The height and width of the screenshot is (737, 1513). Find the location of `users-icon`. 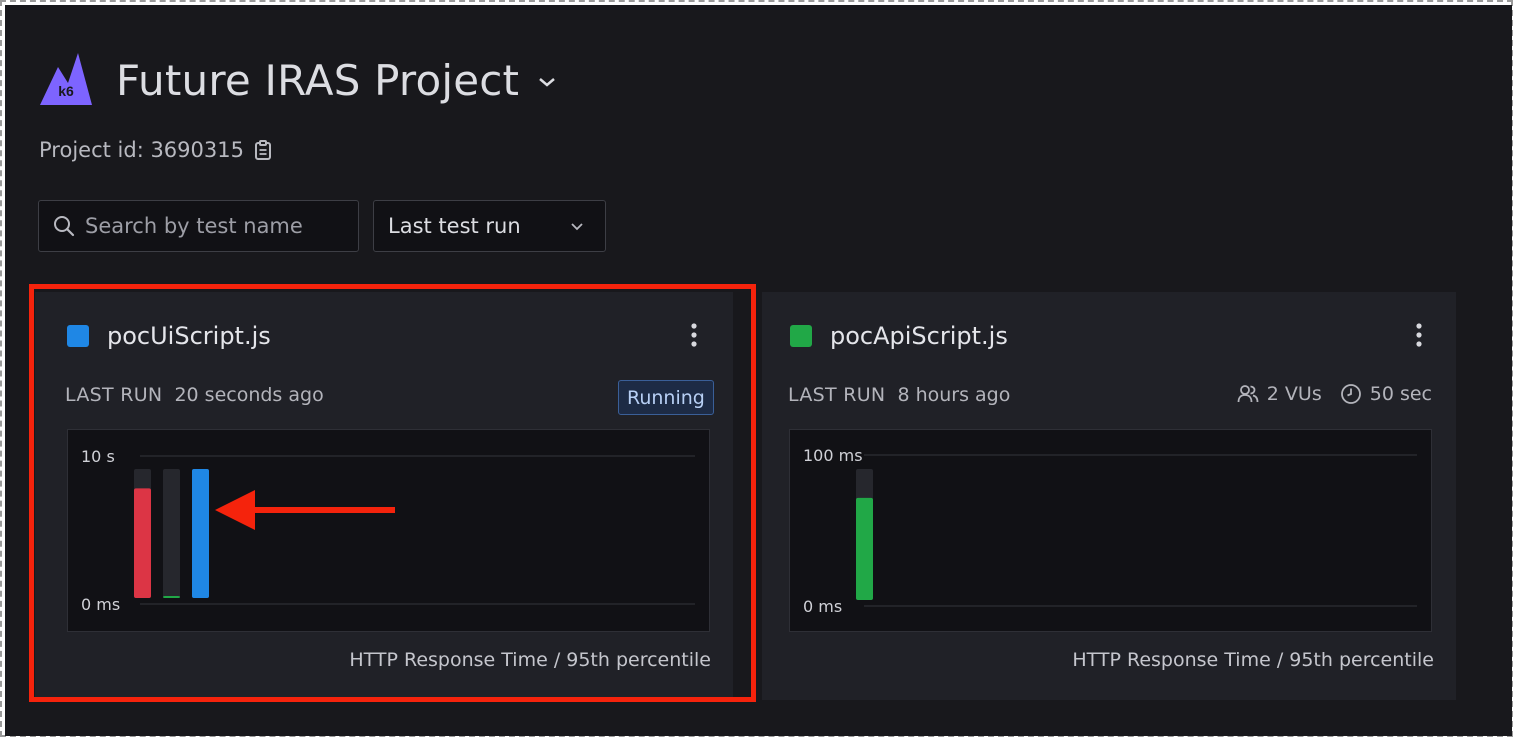

users-icon is located at coordinates (1248, 394).